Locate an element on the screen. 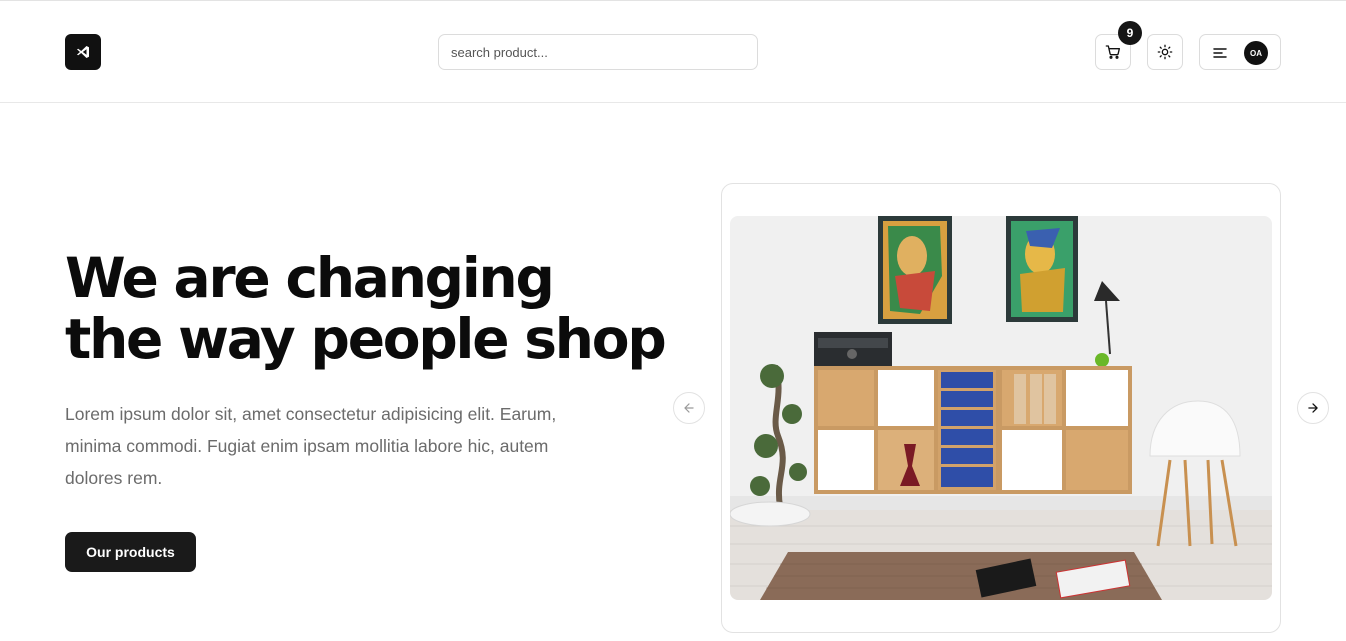 This screenshot has height=641, width=1346. hero-title: We are changing the way people shop is located at coordinates (366, 308).